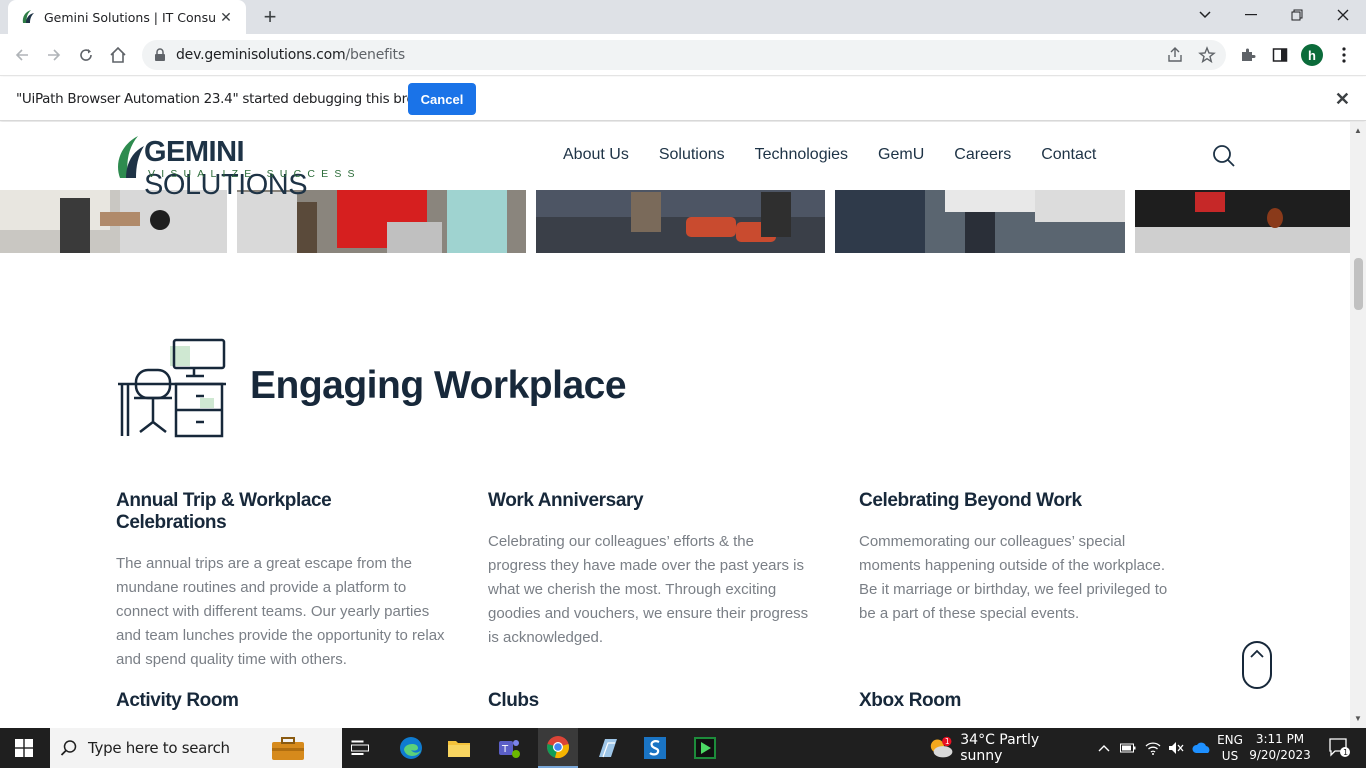 The height and width of the screenshot is (768, 1366). I want to click on home-icon, so click(118, 55).